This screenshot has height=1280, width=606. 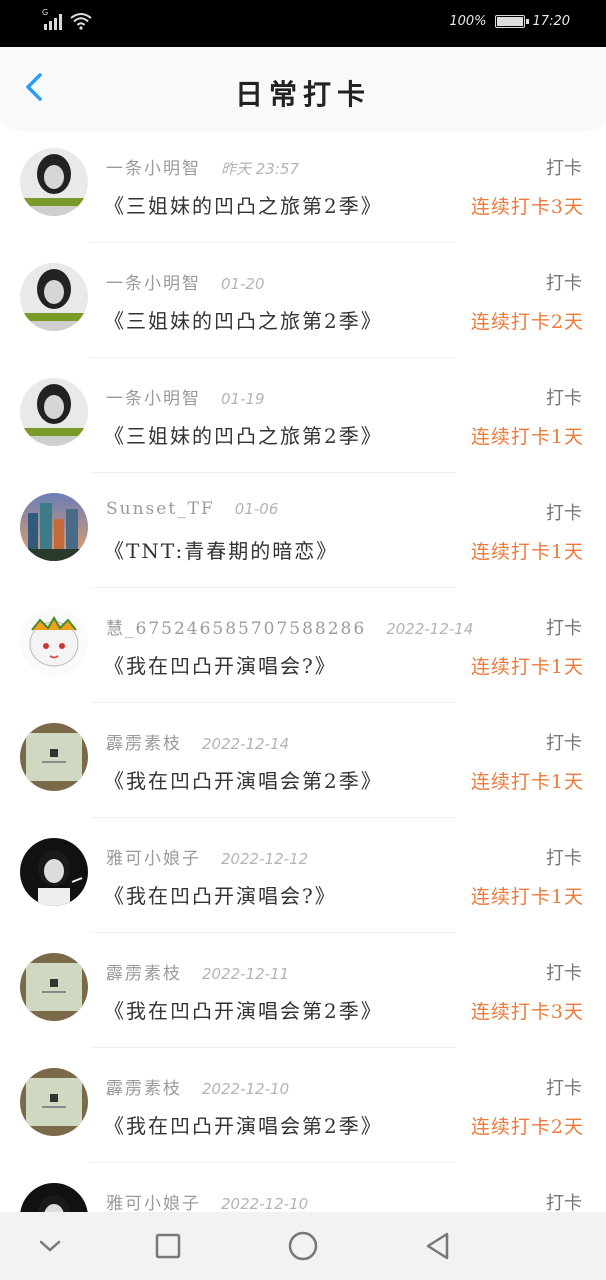 What do you see at coordinates (160, 509) in the screenshot?
I see `username: Sunset_TF` at bounding box center [160, 509].